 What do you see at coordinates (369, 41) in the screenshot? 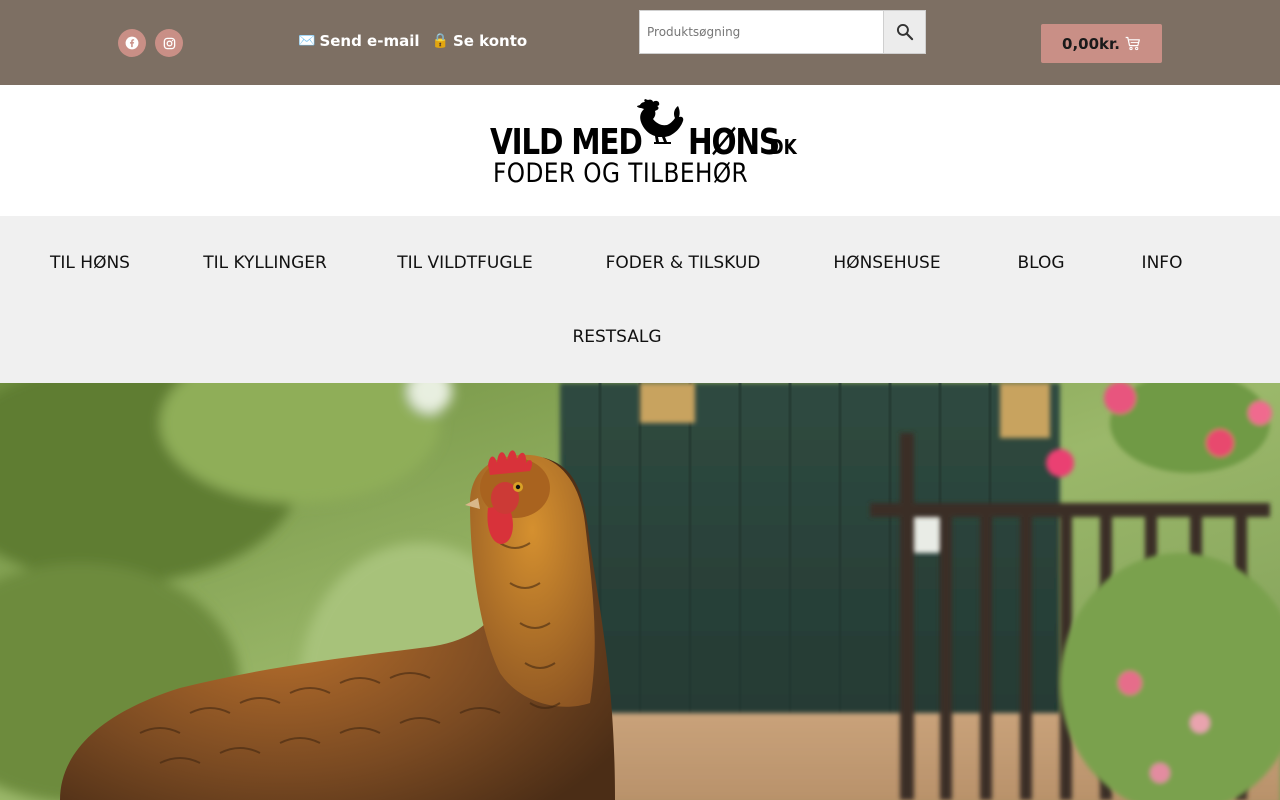
I see `send-email-label: Send e-mail` at bounding box center [369, 41].